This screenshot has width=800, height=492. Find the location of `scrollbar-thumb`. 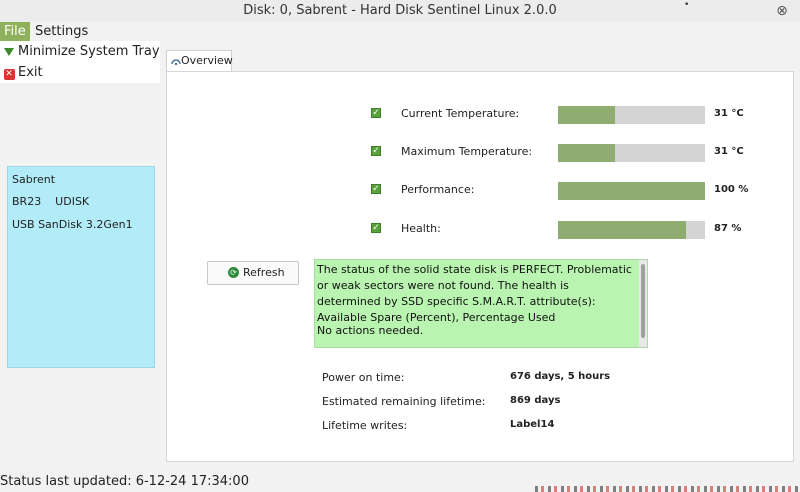

scrollbar-thumb is located at coordinates (643, 301).